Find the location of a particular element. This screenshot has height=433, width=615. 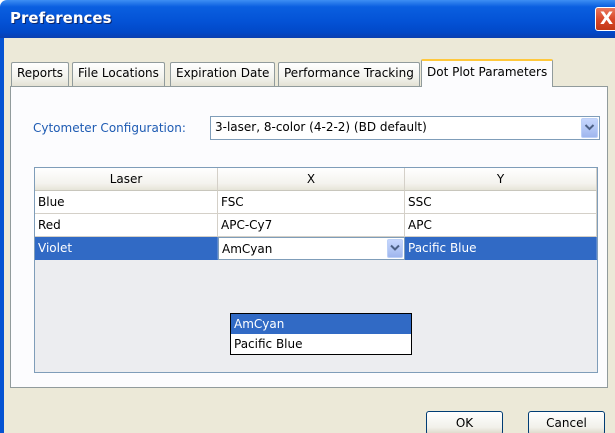

dropdown-option: AmCyan is located at coordinates (321, 324).